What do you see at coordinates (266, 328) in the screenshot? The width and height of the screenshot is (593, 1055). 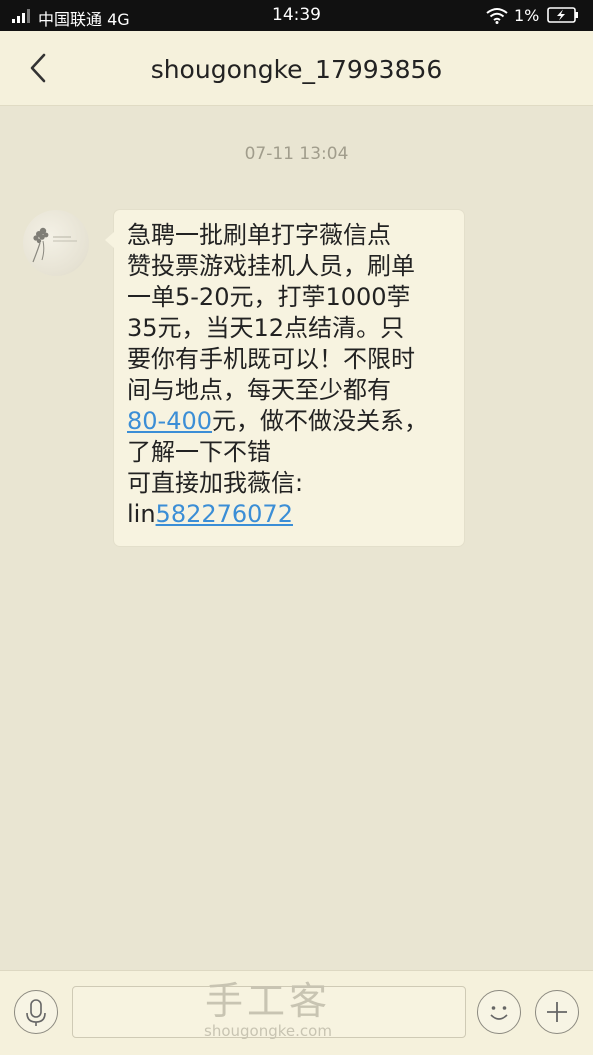 I see `message-line: 35元，当天12点结清。只` at bounding box center [266, 328].